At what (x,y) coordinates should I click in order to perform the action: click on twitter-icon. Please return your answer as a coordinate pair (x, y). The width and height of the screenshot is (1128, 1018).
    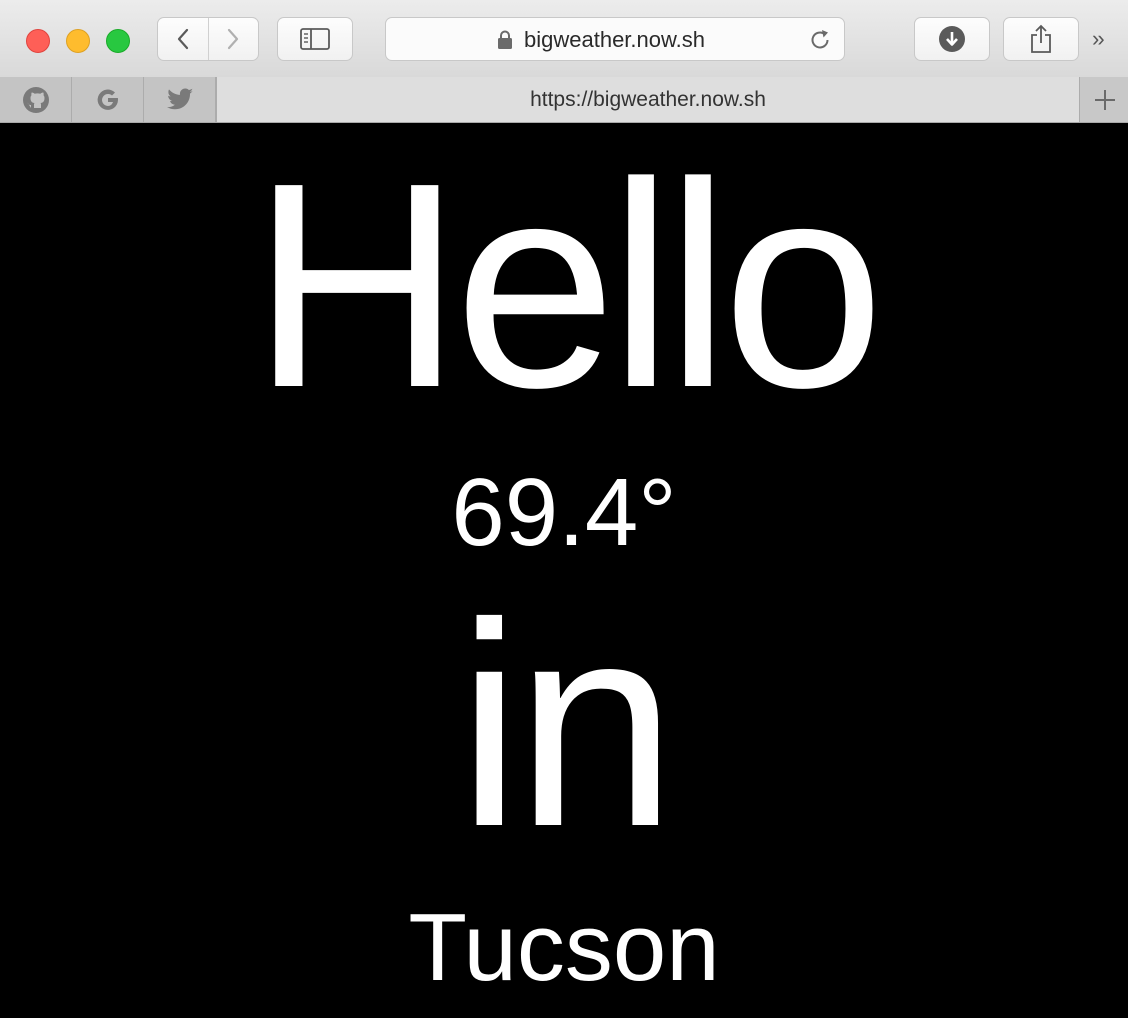
    Looking at the image, I should click on (179, 98).